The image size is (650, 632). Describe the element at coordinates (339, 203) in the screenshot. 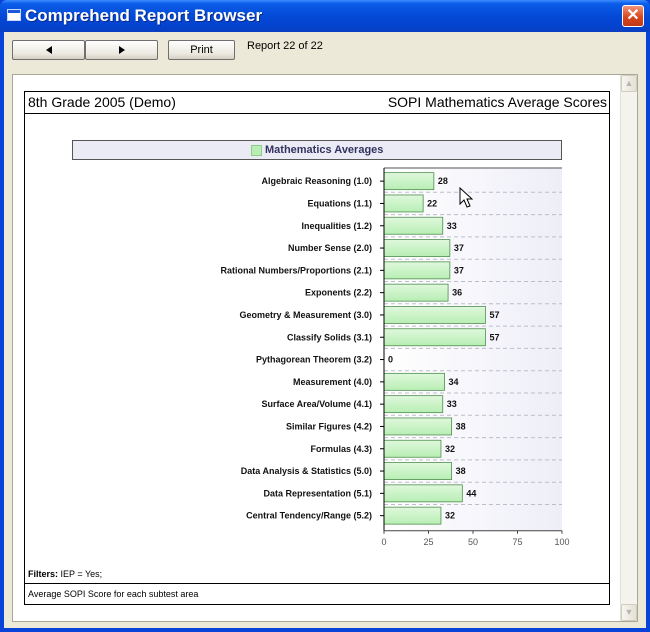

I see `category-label: Equations (1.1)` at that location.